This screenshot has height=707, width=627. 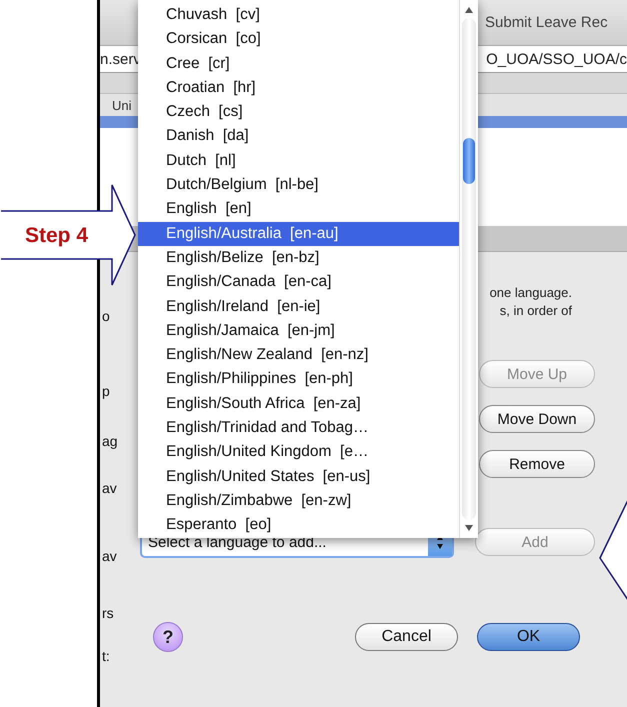 What do you see at coordinates (108, 613) in the screenshot?
I see `page-text: rs` at bounding box center [108, 613].